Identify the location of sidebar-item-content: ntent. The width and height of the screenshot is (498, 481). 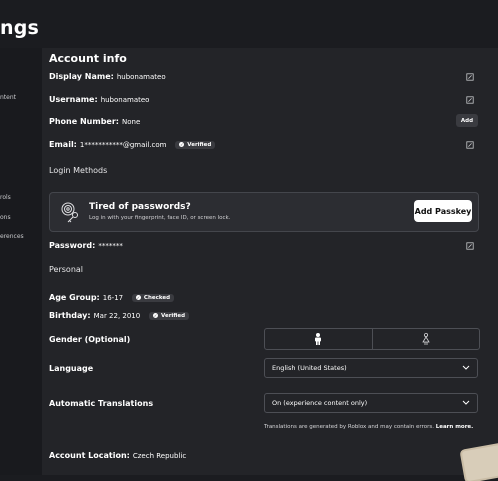
(8, 97).